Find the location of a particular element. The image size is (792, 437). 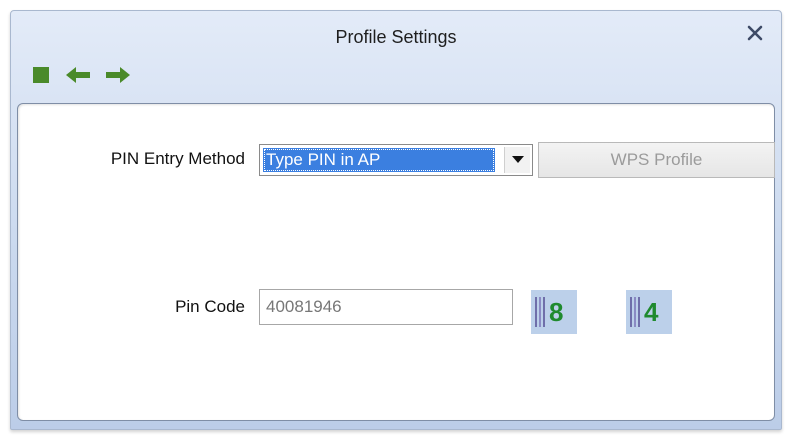

dropdown-button is located at coordinates (517, 160).